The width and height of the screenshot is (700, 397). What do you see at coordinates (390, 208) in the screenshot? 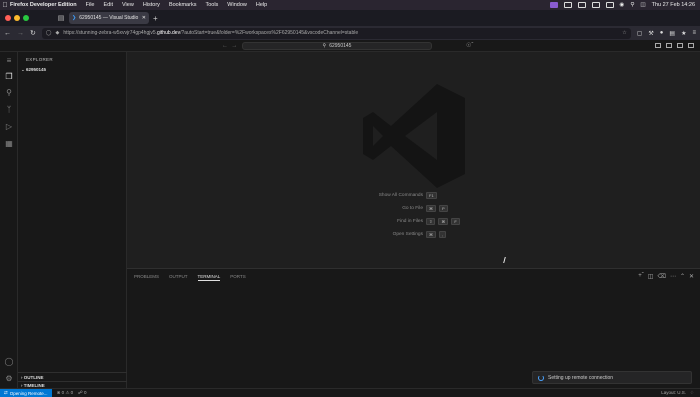
I see `hint-go-to-file: Go to File ⌘ P` at bounding box center [390, 208].